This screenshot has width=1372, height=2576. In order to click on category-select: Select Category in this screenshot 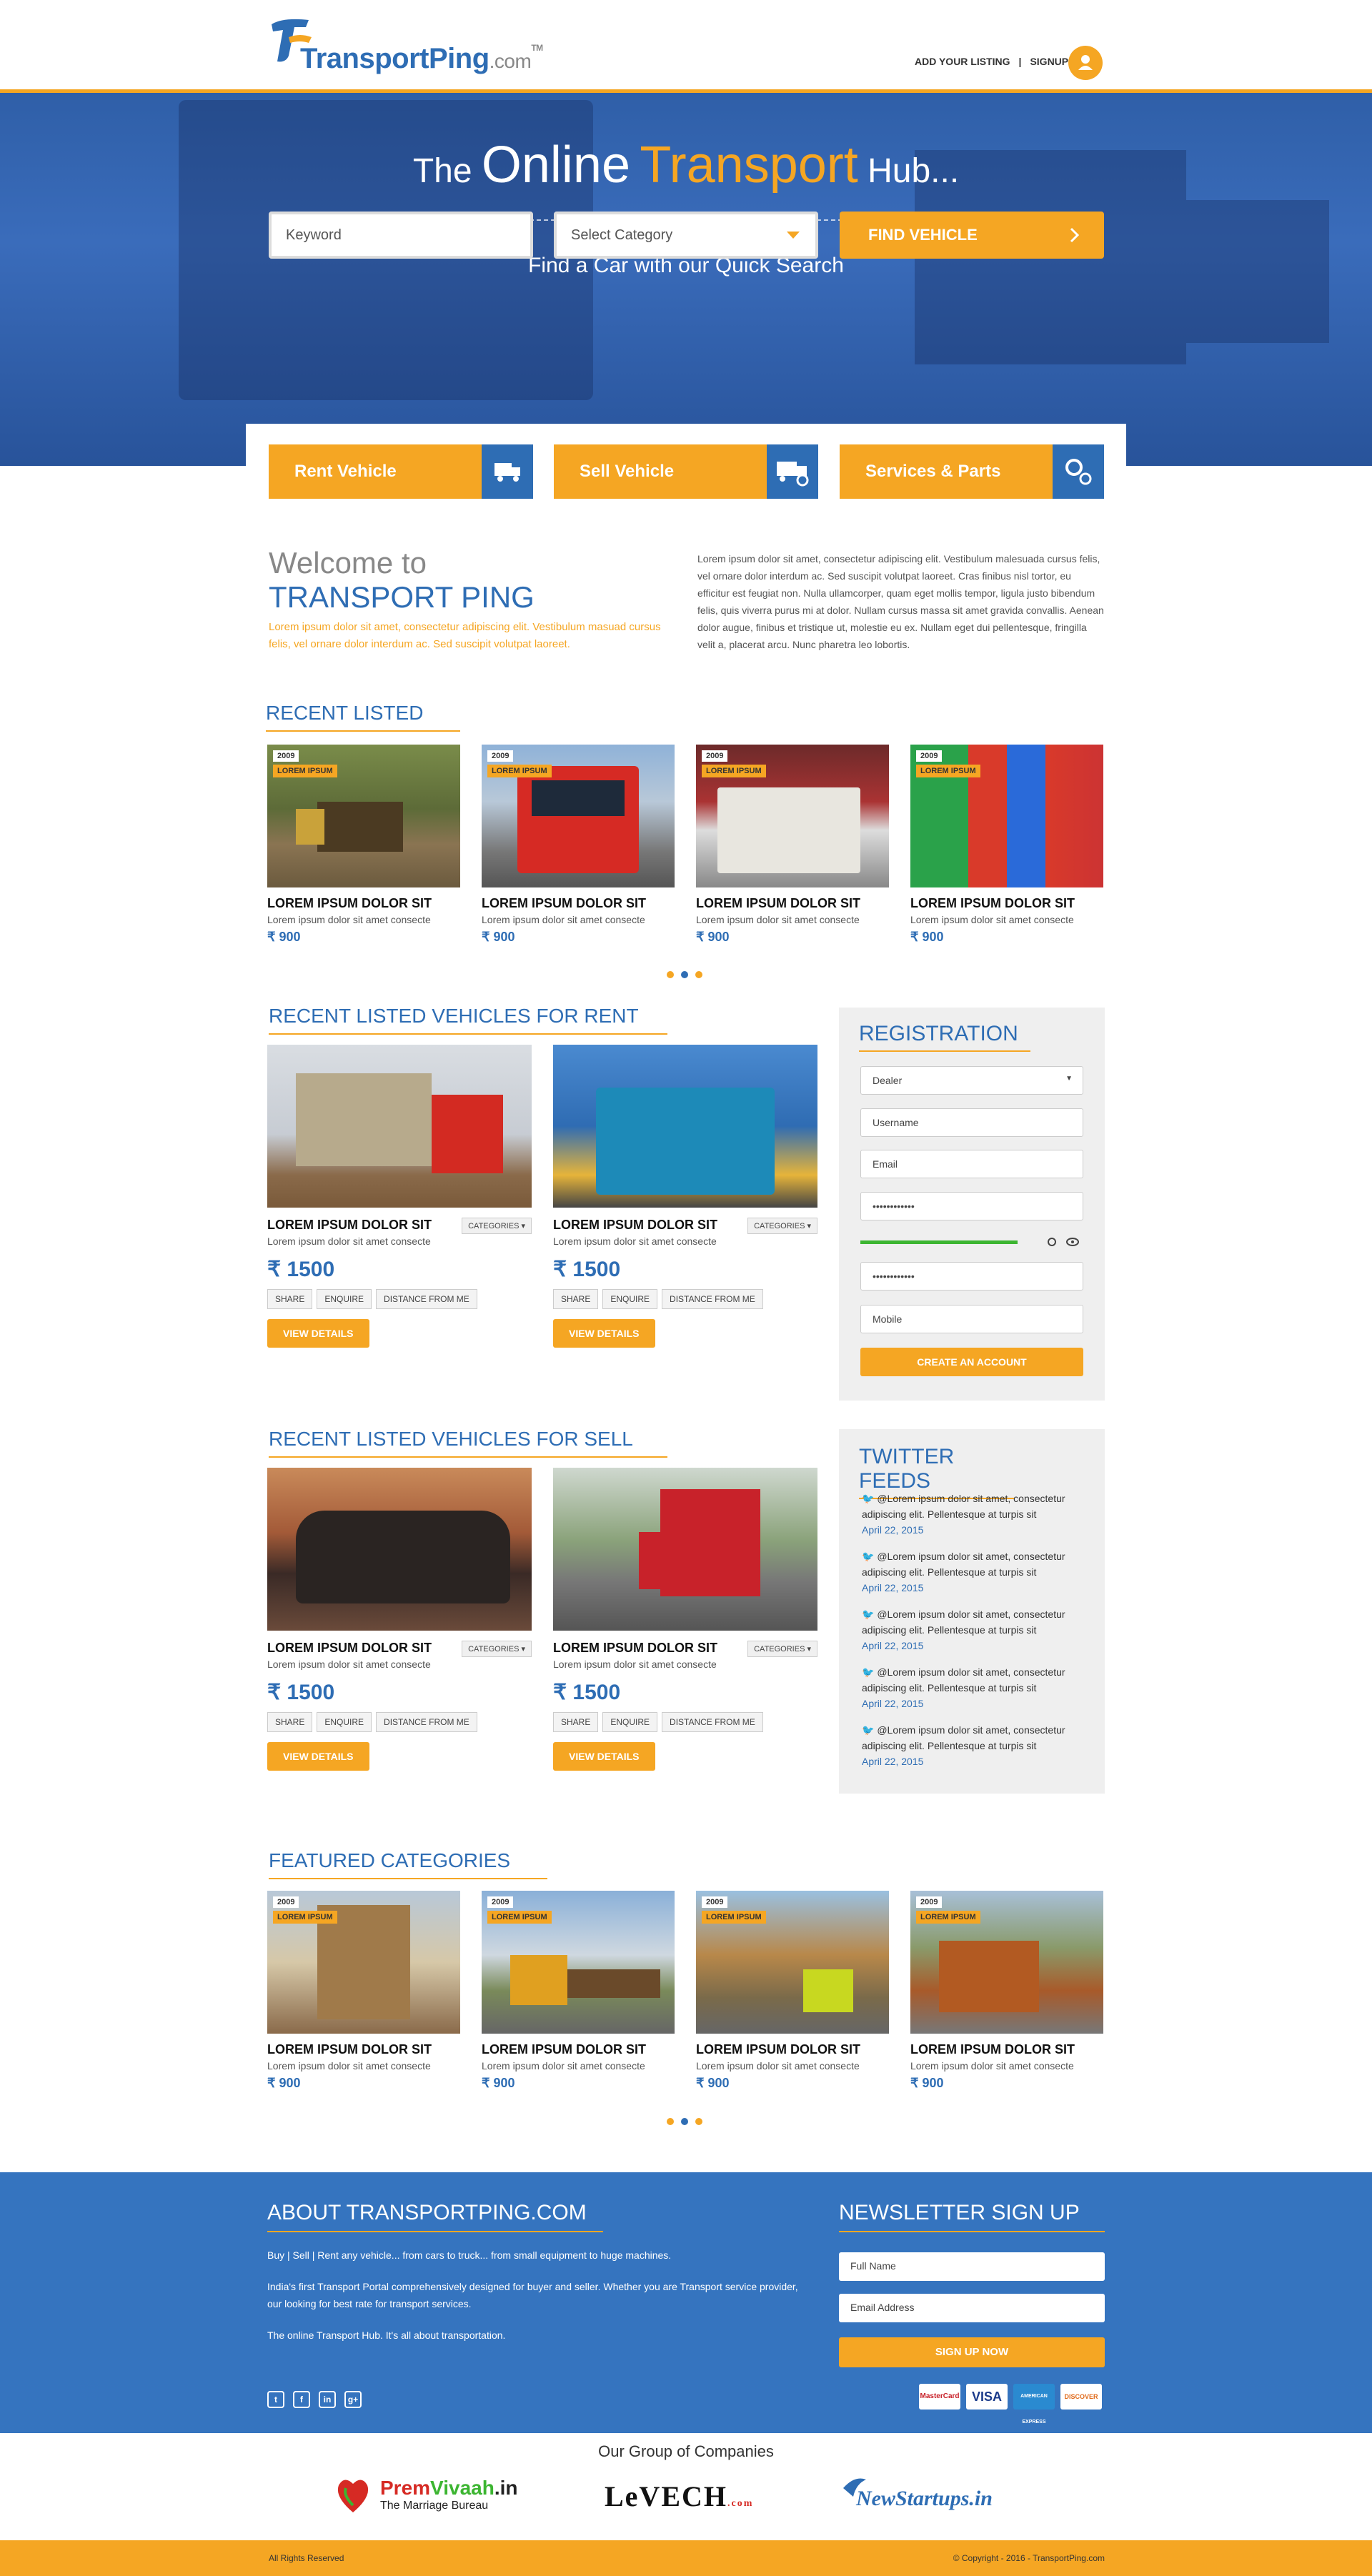, I will do `click(686, 235)`.